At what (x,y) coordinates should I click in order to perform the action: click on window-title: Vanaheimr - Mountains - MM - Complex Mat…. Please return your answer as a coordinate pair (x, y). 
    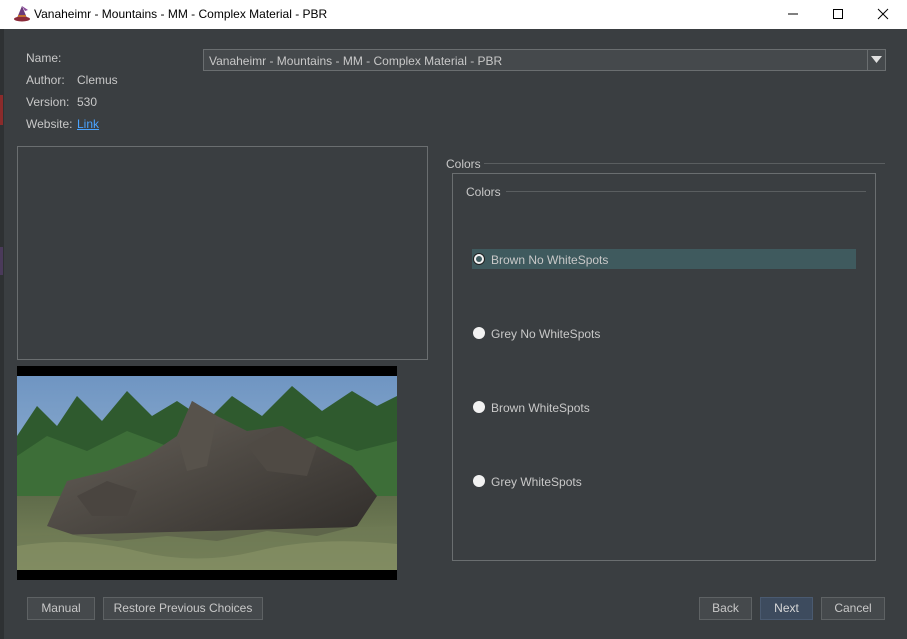
    Looking at the image, I should click on (181, 14).